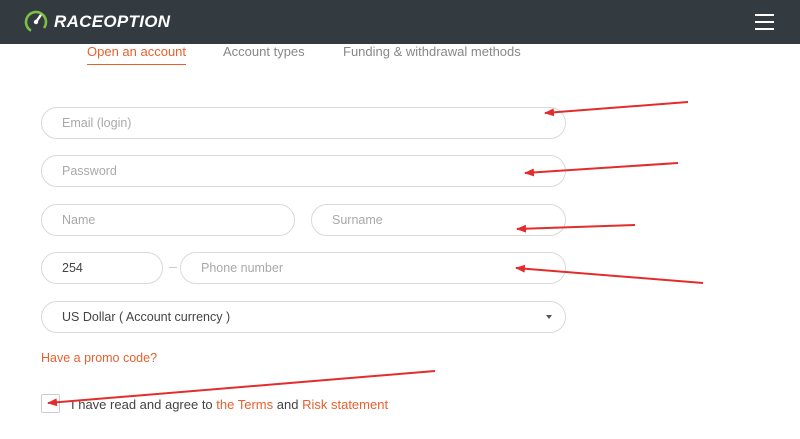  I want to click on hamburger-menu-icon, so click(765, 22).